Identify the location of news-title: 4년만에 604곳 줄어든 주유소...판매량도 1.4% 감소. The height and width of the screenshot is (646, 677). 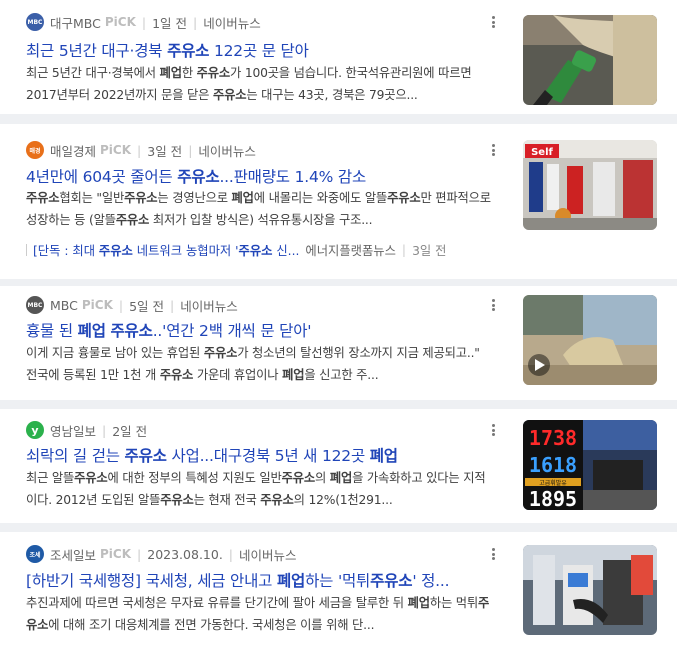
(266, 176).